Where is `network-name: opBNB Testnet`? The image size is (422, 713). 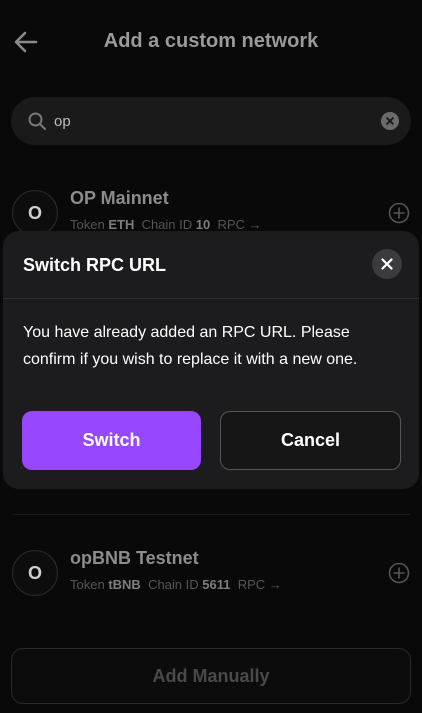 network-name: opBNB Testnet is located at coordinates (134, 558).